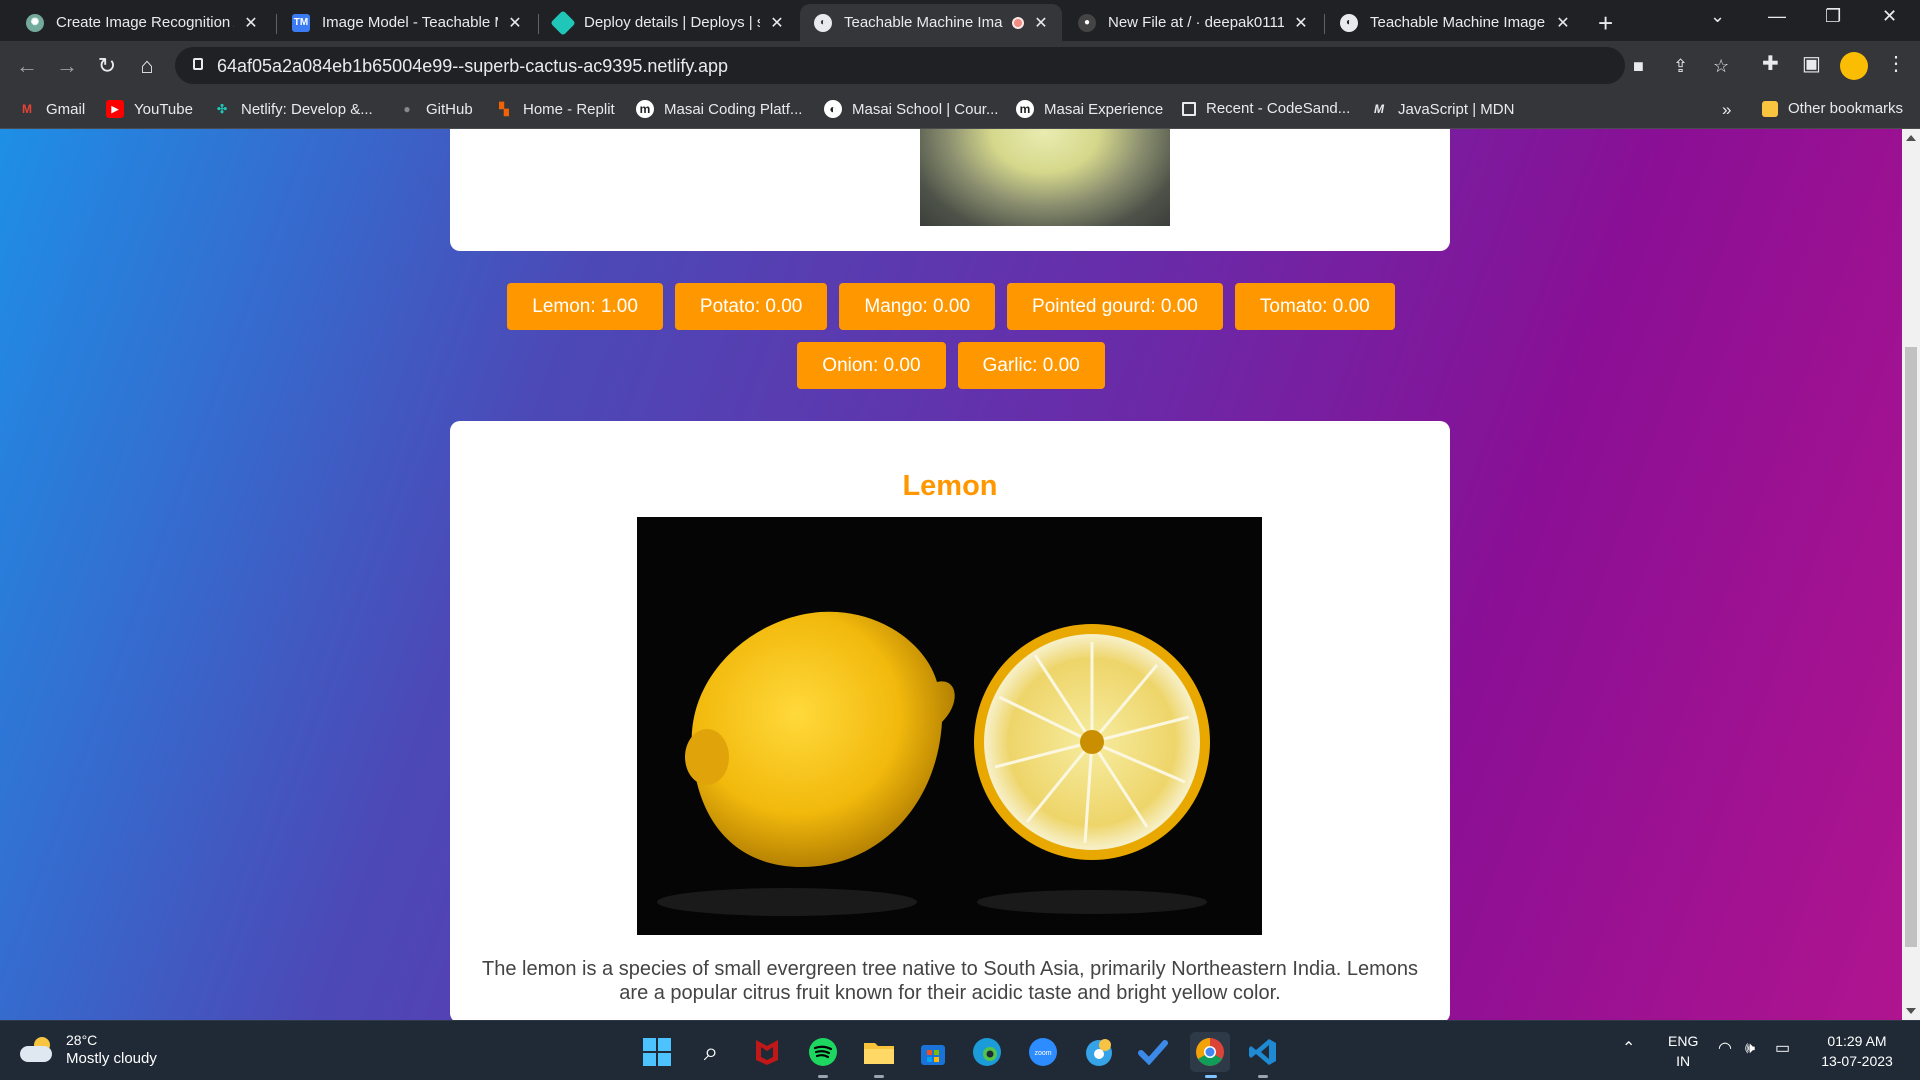 Image resolution: width=1920 pixels, height=1080 pixels. I want to click on bookmark-label: Masai Experience, so click(1104, 109).